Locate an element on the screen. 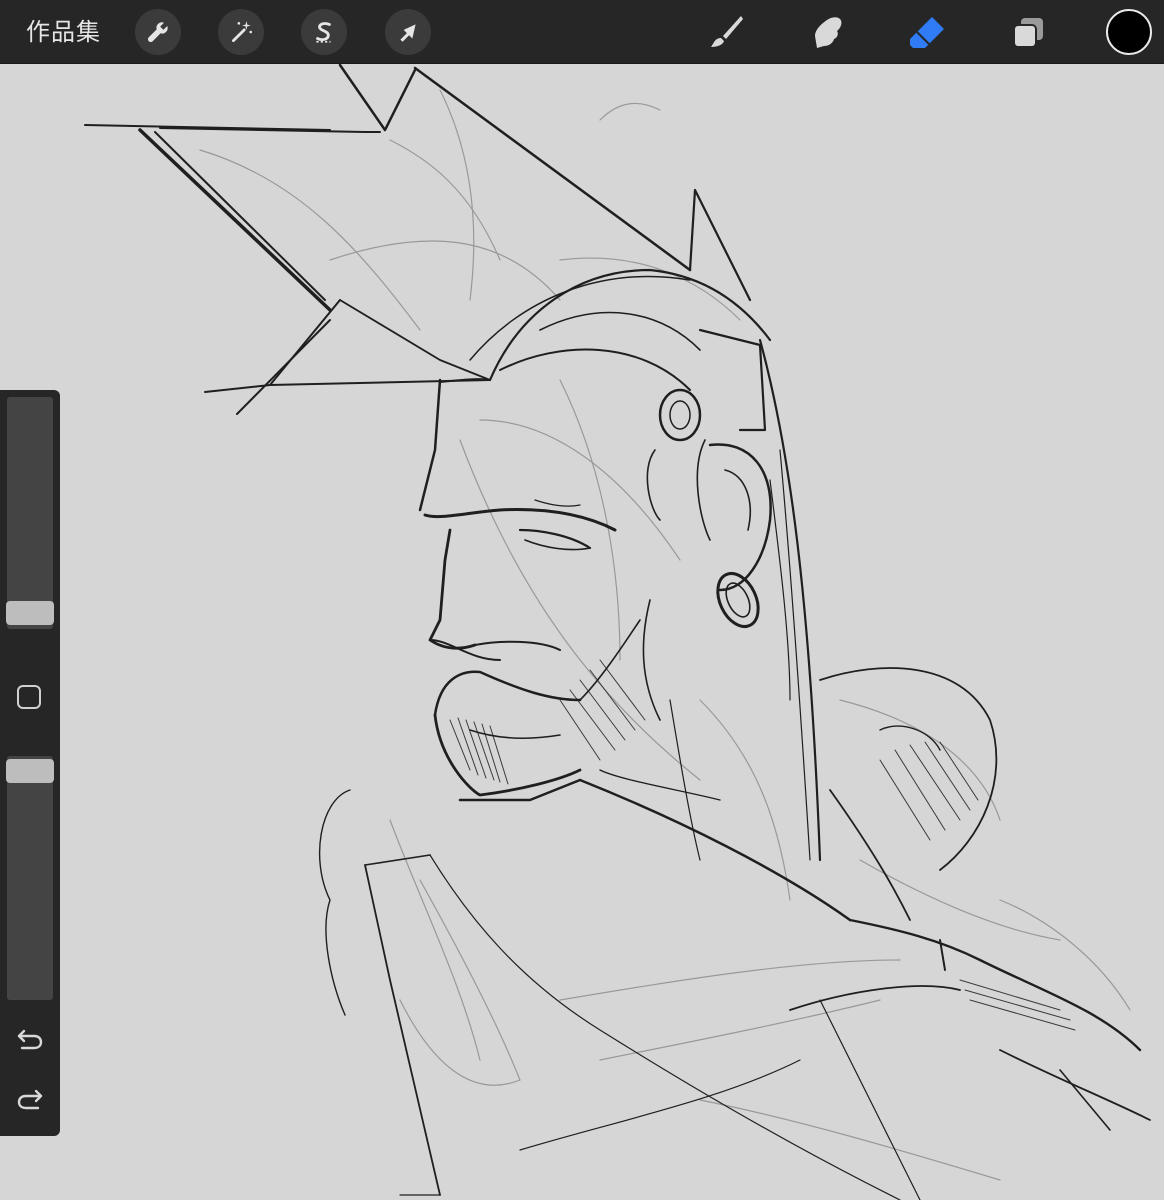 Image resolution: width=1164 pixels, height=1200 pixels. smudge-finger-icon is located at coordinates (828, 32).